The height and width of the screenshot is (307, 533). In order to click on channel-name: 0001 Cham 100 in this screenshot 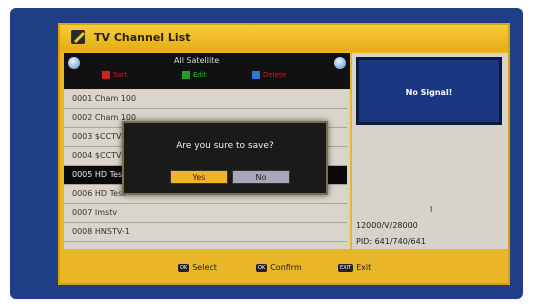, I will do `click(104, 98)`.